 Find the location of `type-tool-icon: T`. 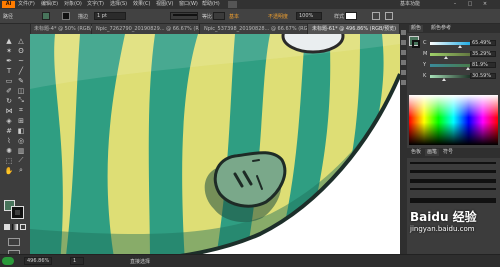

type-tool-icon: T is located at coordinates (9, 70).